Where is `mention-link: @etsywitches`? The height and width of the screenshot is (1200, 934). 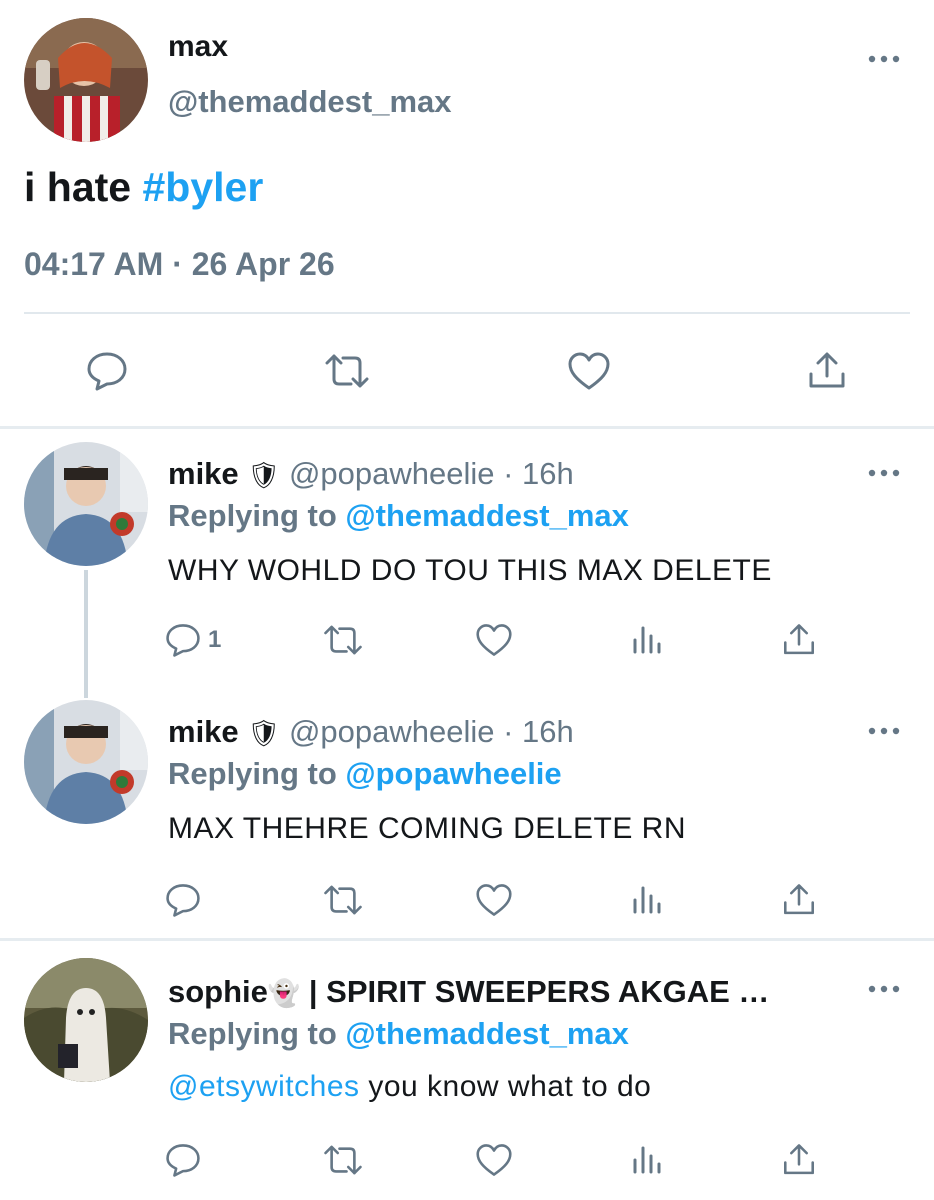
mention-link: @etsywitches is located at coordinates (264, 1086).